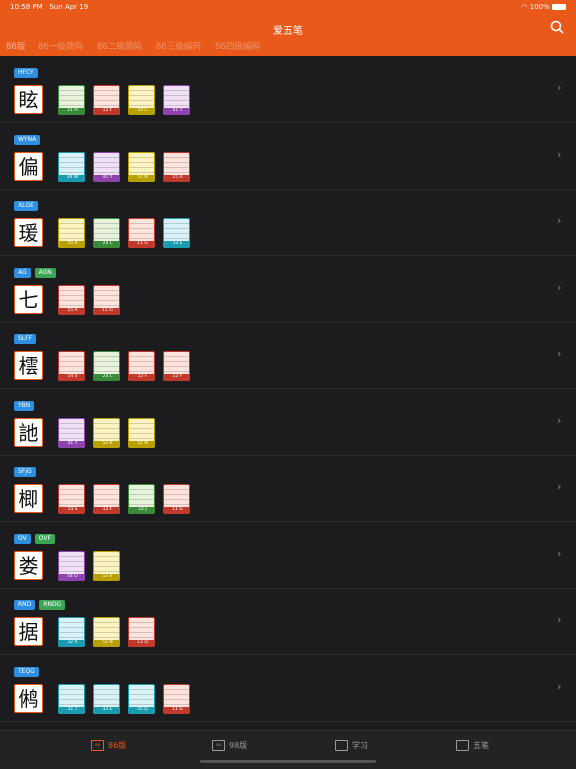 The image size is (576, 769). Describe the element at coordinates (27, 472) in the screenshot. I see `code-badges: SFJG` at that location.